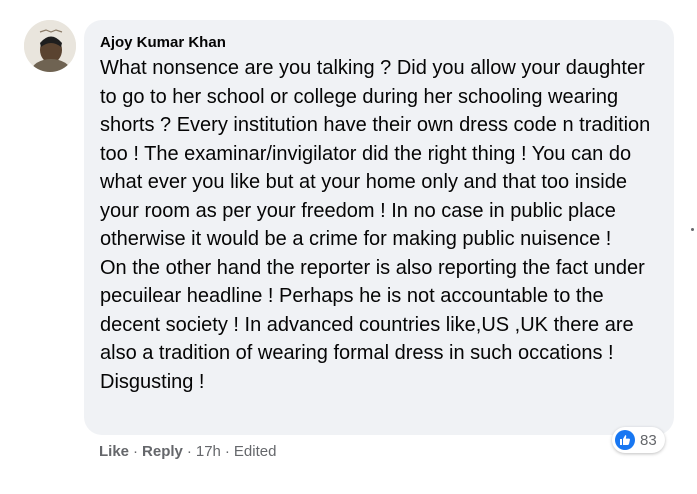  What do you see at coordinates (638, 440) in the screenshot?
I see `reaction-summary: 83` at bounding box center [638, 440].